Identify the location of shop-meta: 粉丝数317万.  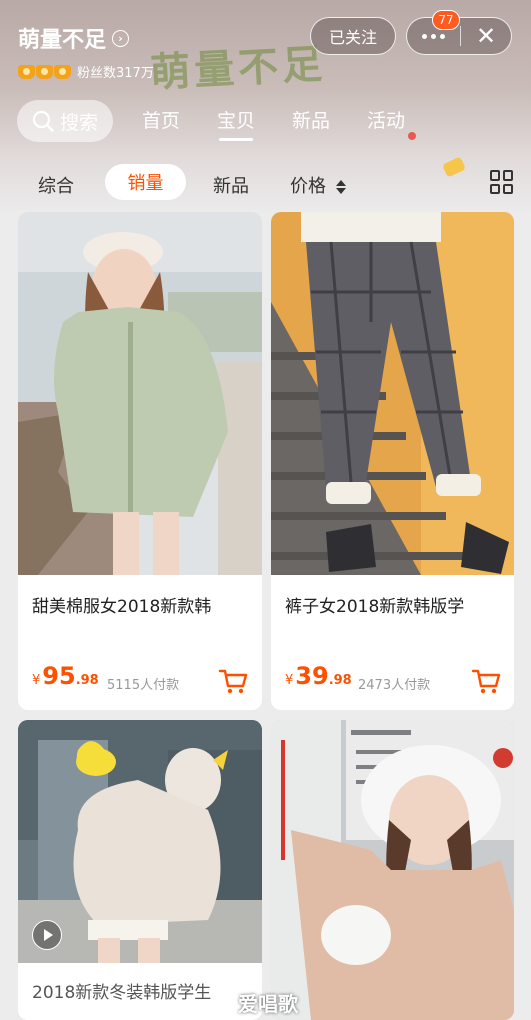
(86, 71).